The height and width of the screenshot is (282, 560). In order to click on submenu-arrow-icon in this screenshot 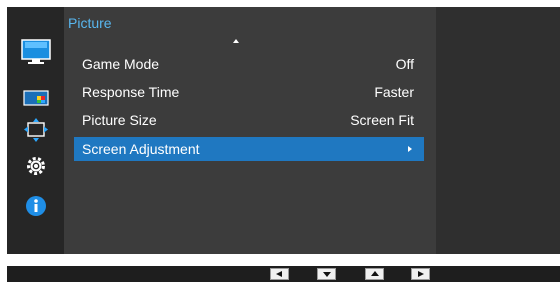, I will do `click(410, 149)`.